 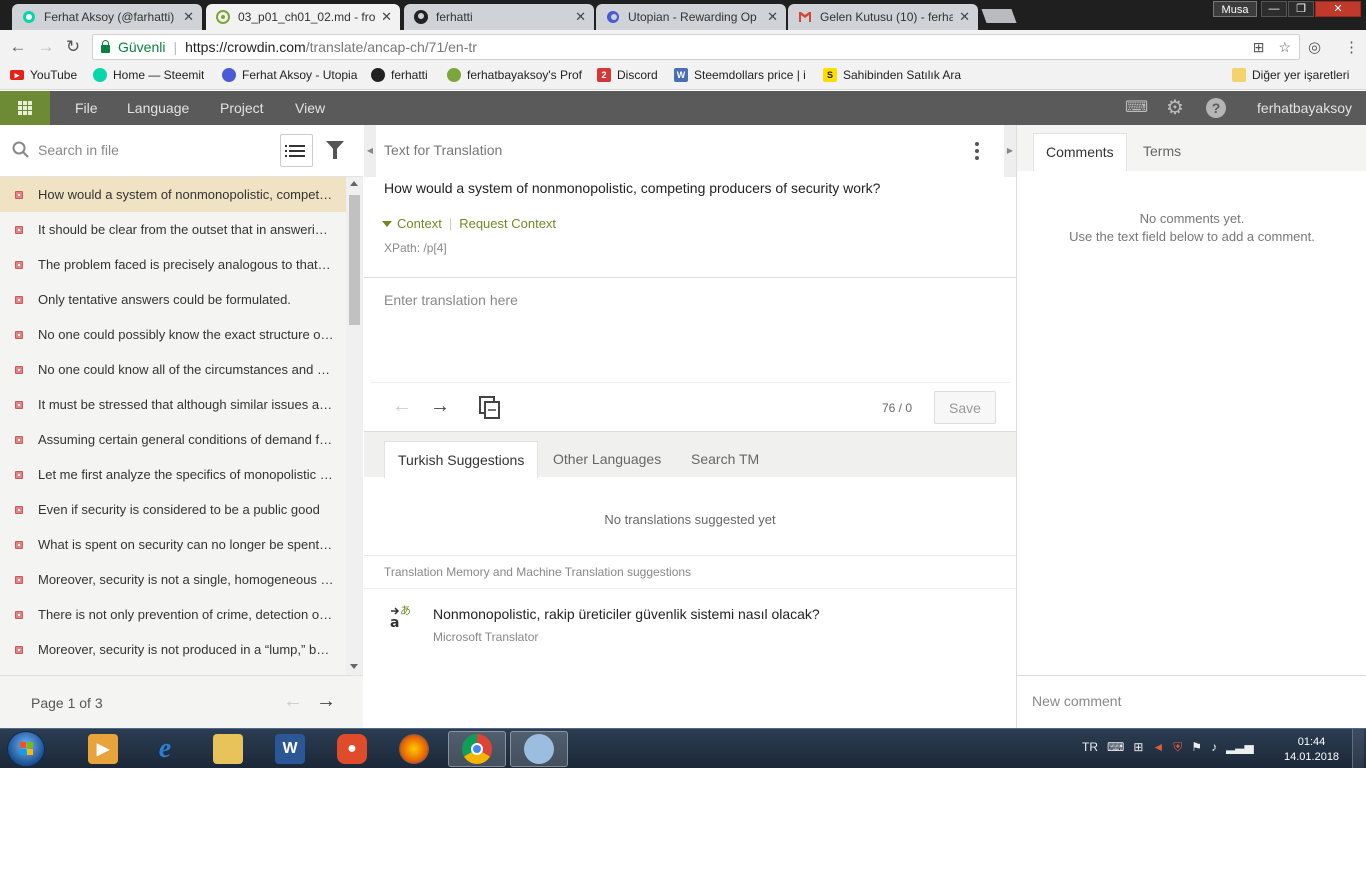 What do you see at coordinates (165, 749) in the screenshot?
I see `taskbar-internet-explorer: e` at bounding box center [165, 749].